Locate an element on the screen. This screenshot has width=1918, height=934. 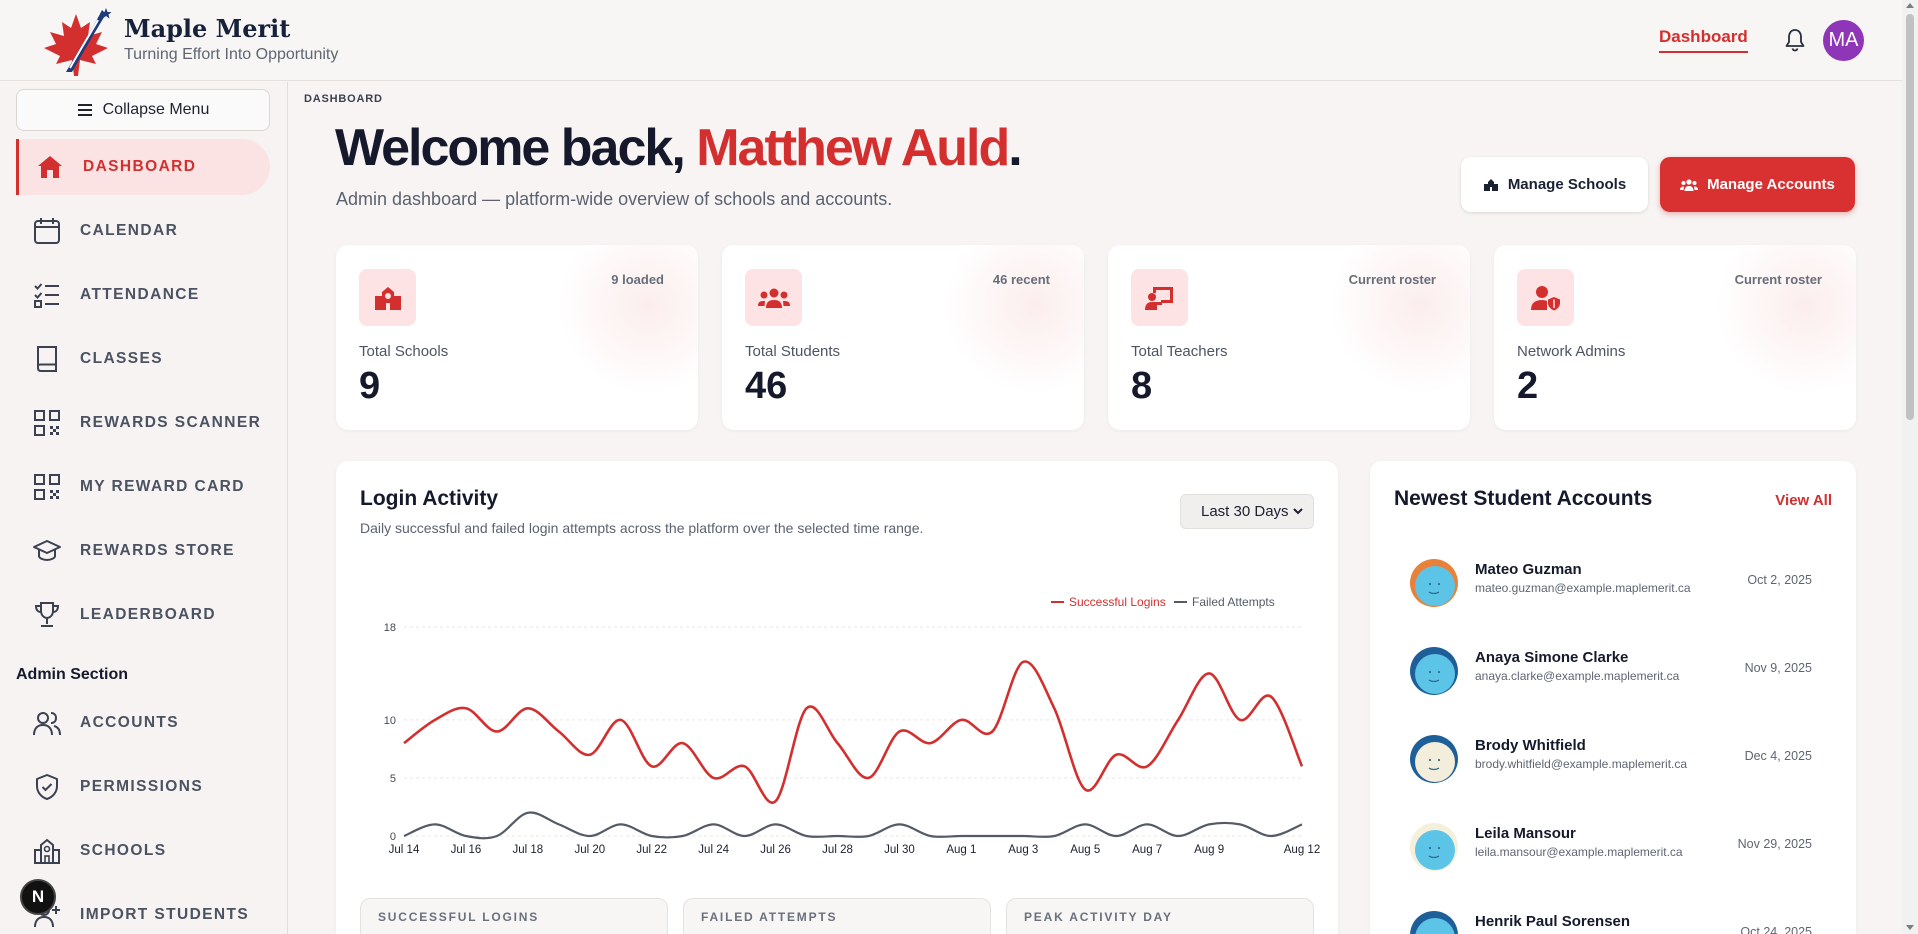
x-tick-label: Jul 28 is located at coordinates (837, 850).